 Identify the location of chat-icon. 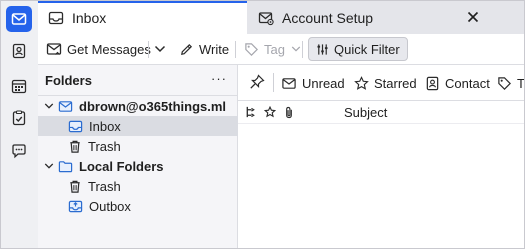
(19, 151).